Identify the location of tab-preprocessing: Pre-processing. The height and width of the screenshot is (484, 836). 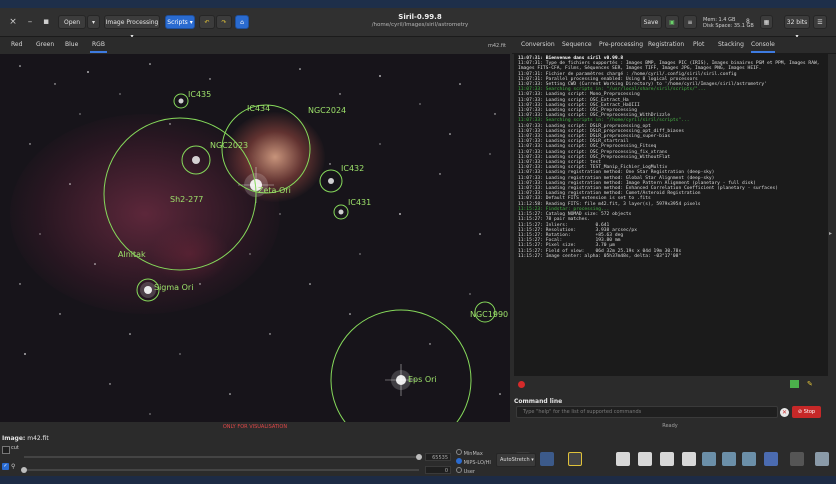
(621, 45).